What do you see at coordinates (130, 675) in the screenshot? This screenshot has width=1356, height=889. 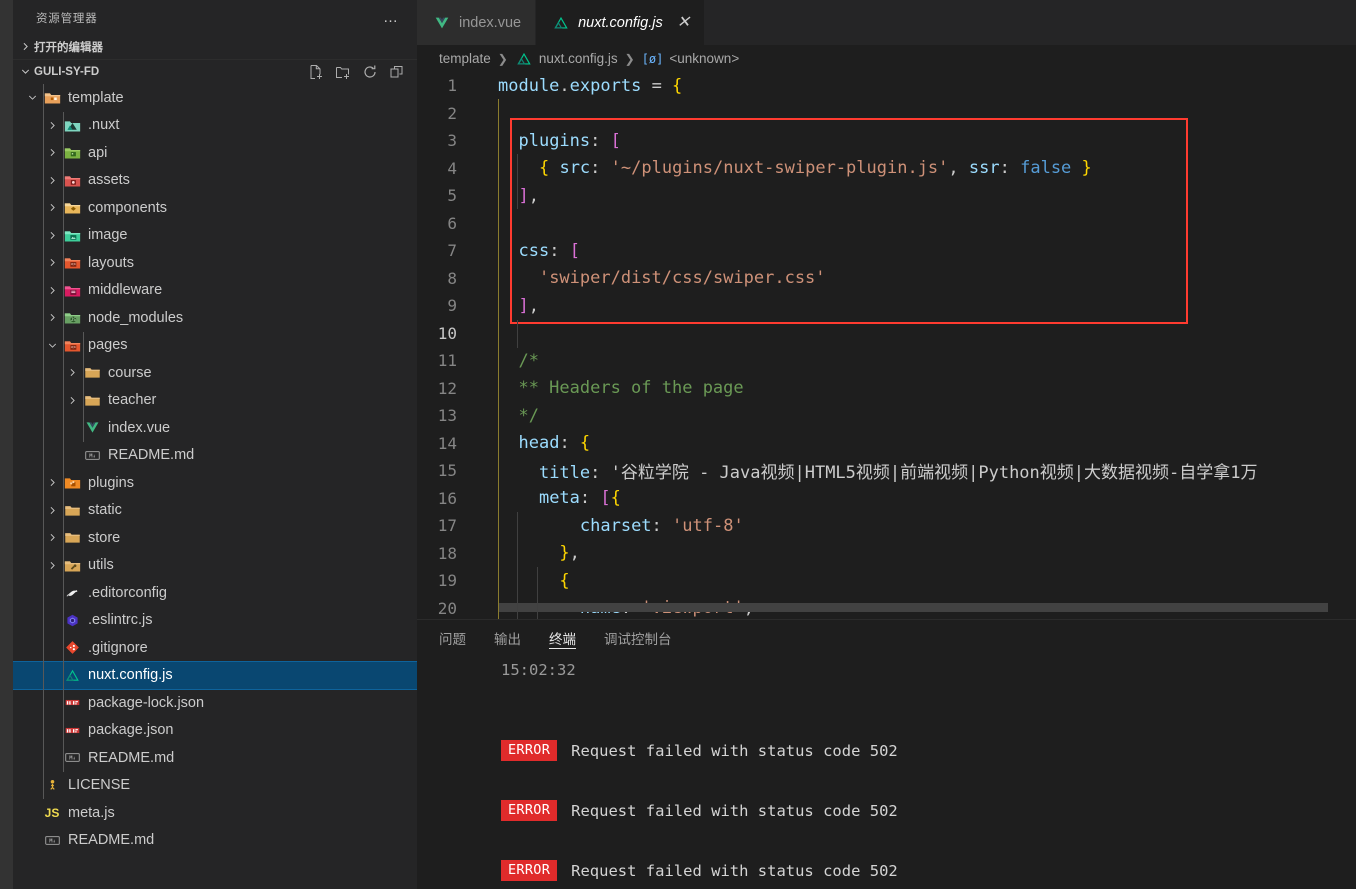 I see `tree-item-label: nuxt.config.js` at bounding box center [130, 675].